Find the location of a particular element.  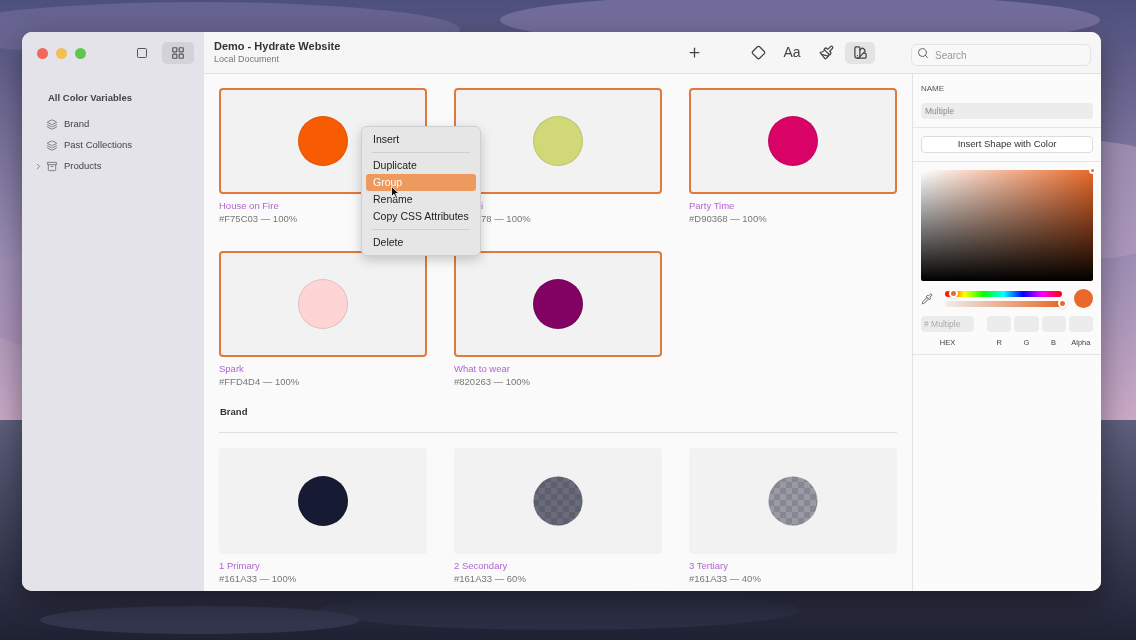

swatch-code: 78 — 100% is located at coordinates (506, 218).